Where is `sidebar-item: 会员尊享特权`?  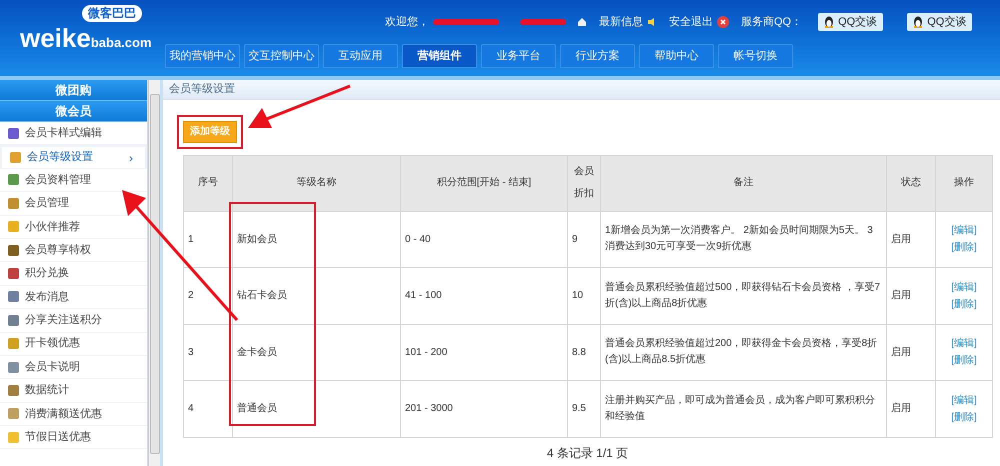 sidebar-item: 会员尊享特权 is located at coordinates (73, 250).